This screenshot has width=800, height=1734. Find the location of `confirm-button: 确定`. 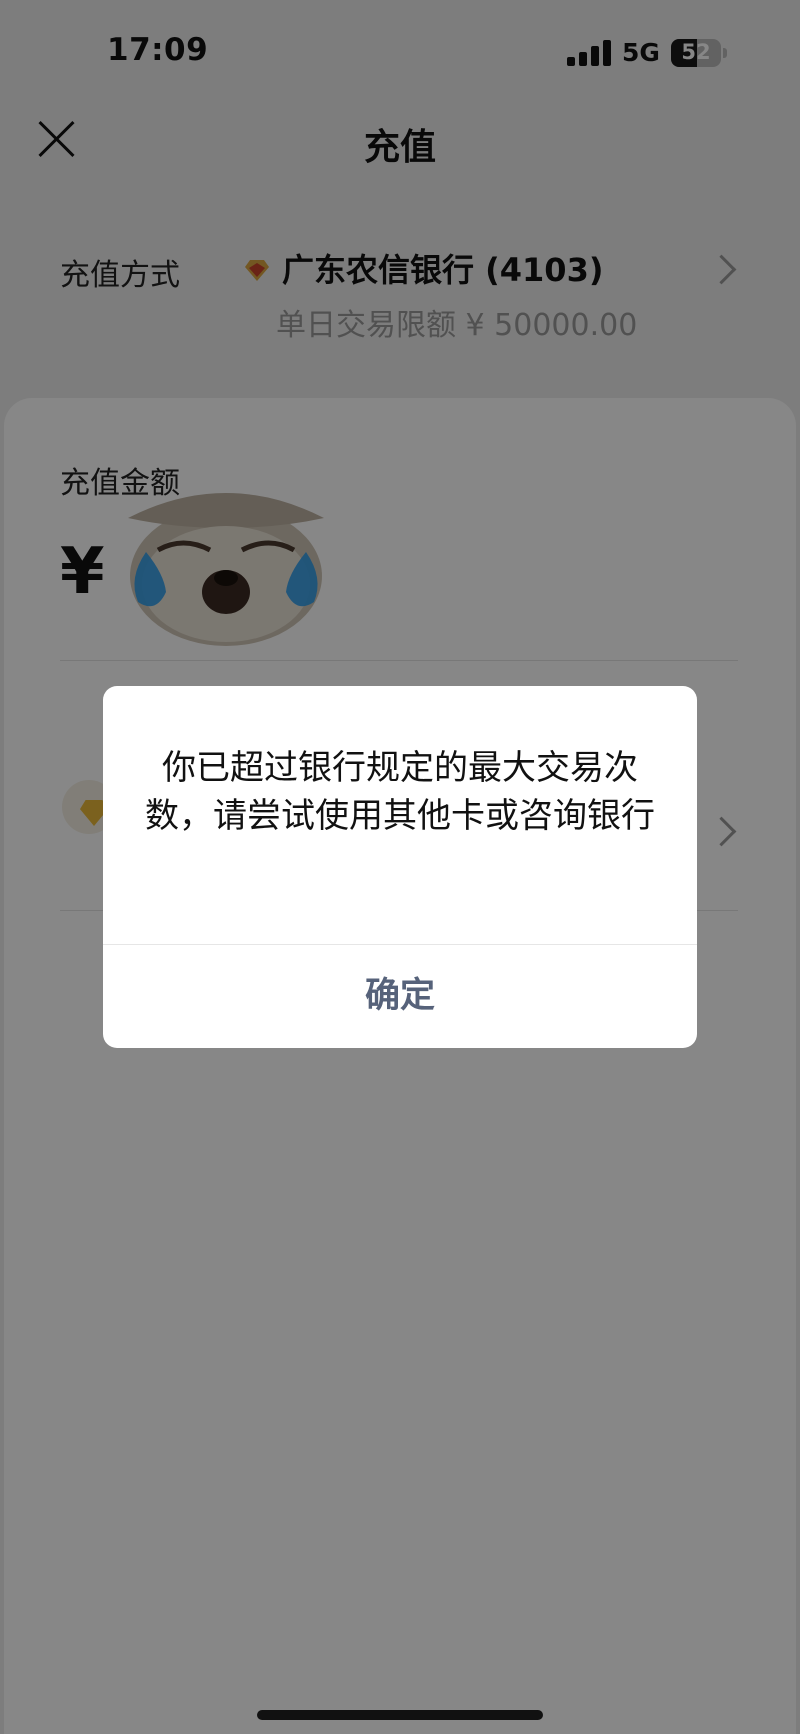

confirm-button: 确定 is located at coordinates (400, 996).